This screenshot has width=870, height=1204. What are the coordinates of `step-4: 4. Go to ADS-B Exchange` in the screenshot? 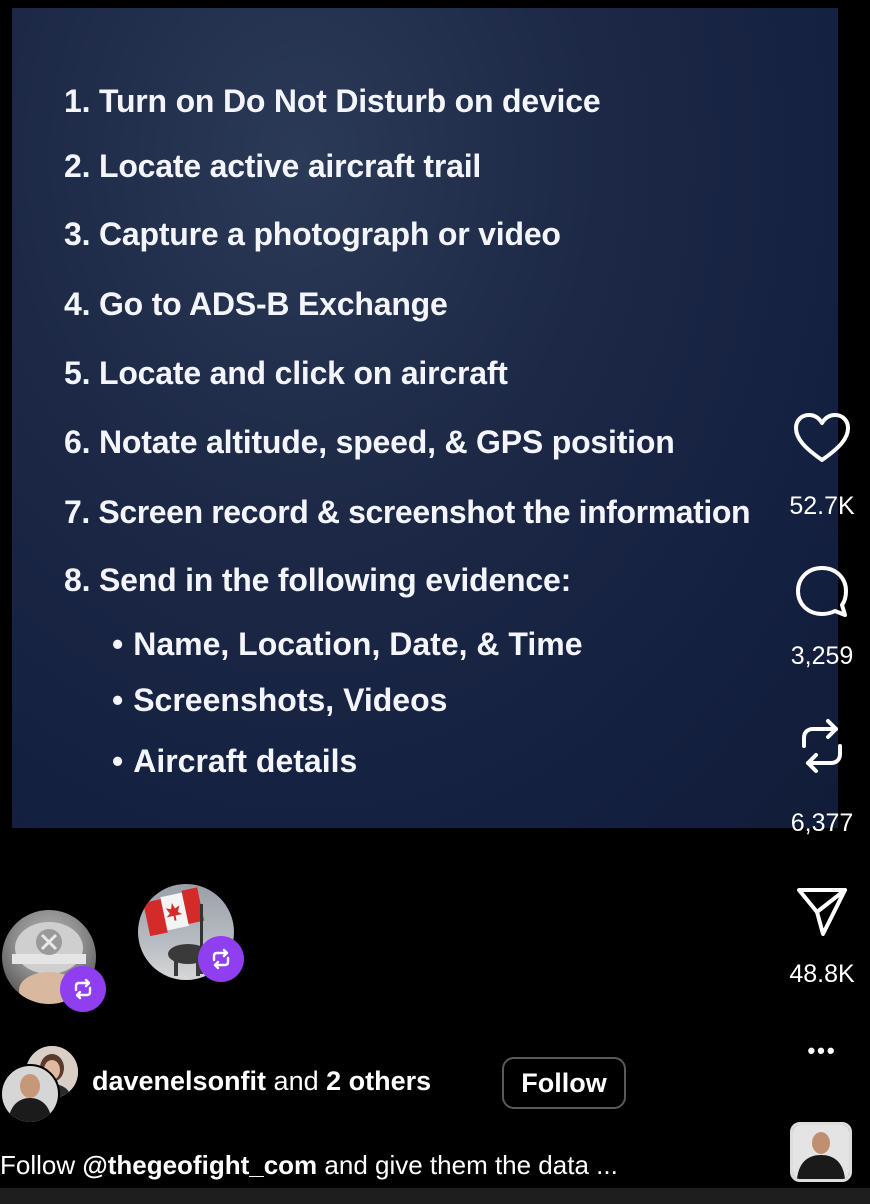 It's located at (256, 304).